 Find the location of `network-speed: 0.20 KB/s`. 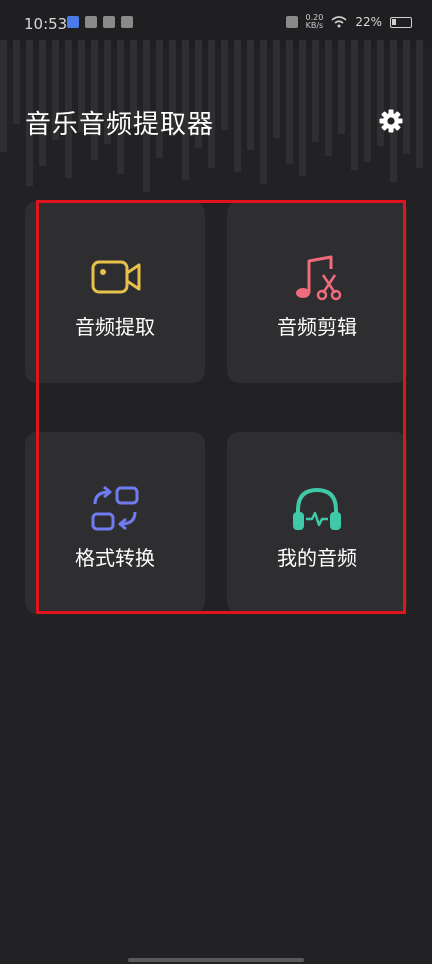

network-speed: 0.20 KB/s is located at coordinates (315, 22).